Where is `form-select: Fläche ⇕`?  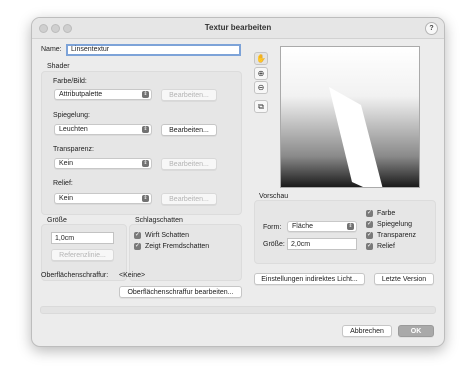 form-select: Fläche ⇕ is located at coordinates (322, 226).